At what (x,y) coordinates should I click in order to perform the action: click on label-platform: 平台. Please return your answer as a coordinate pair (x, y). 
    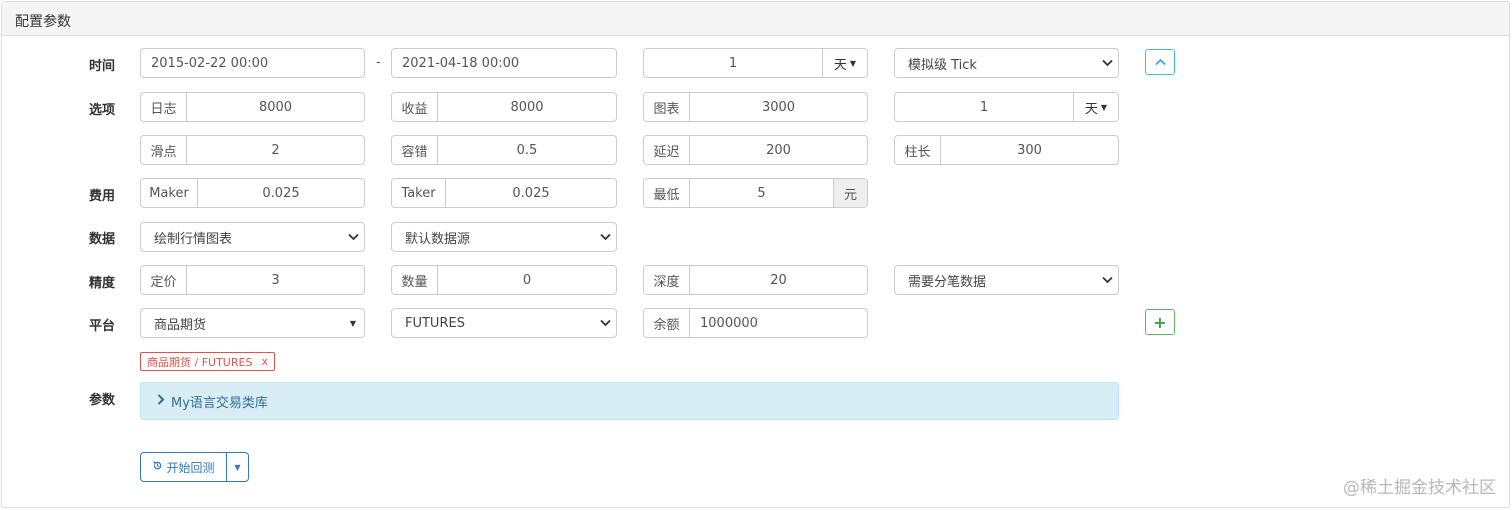
    Looking at the image, I should click on (102, 326).